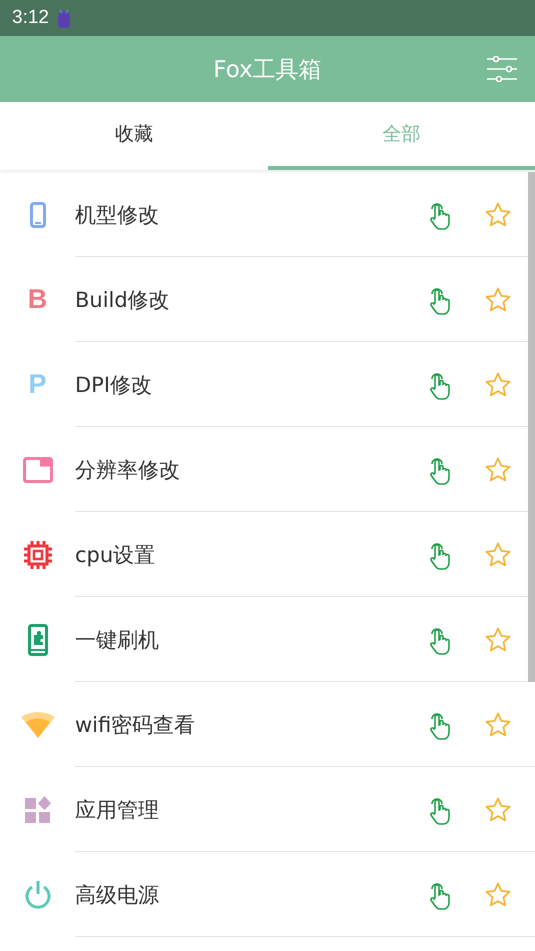  What do you see at coordinates (117, 640) in the screenshot?
I see `tool-label: 一键刷机` at bounding box center [117, 640].